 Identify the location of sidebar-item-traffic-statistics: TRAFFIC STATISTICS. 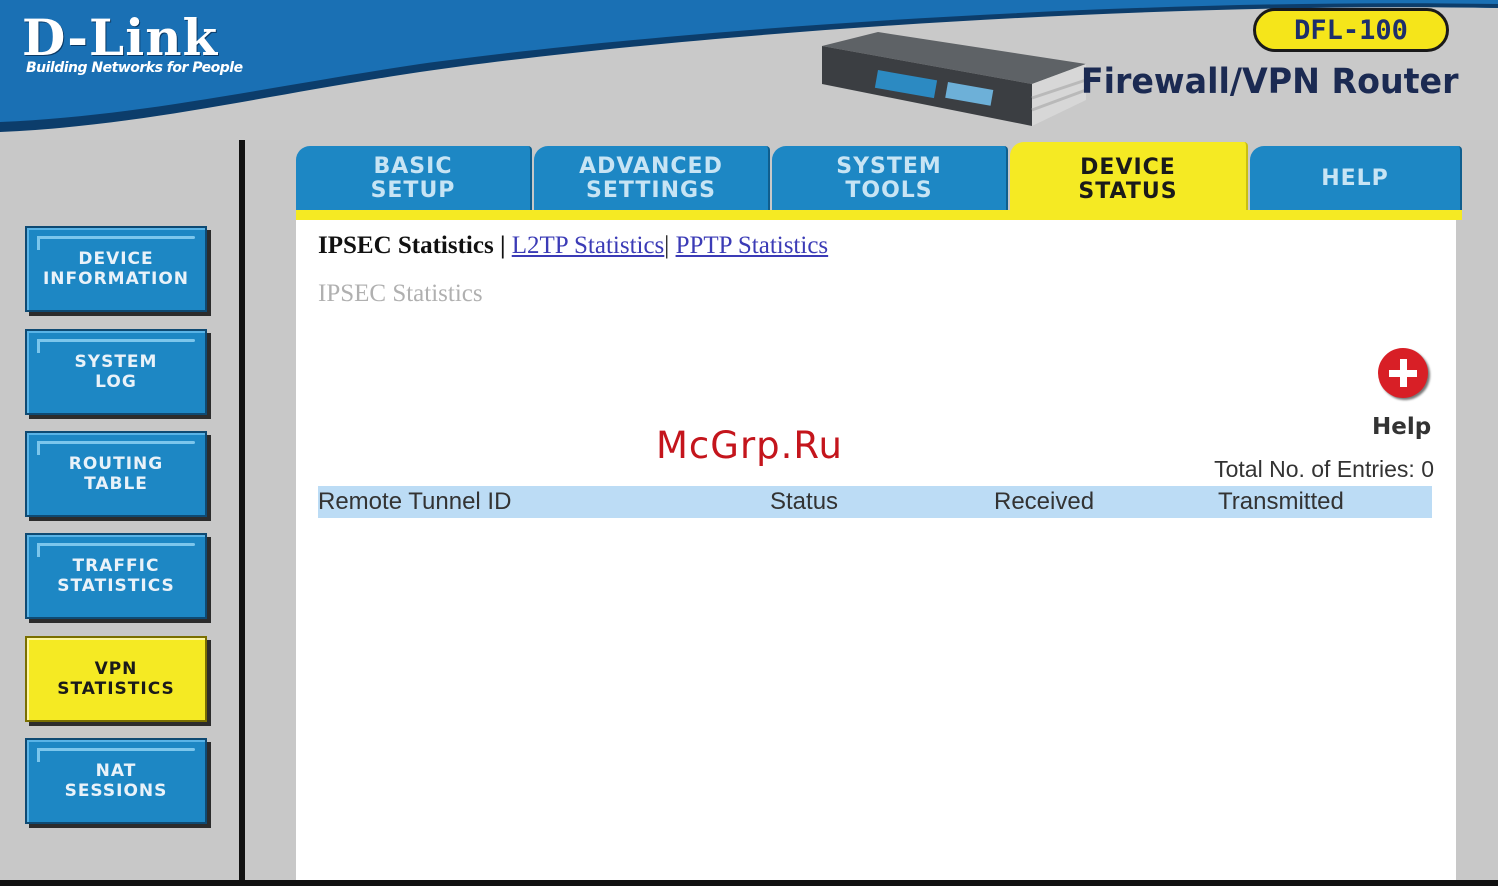
(116, 576).